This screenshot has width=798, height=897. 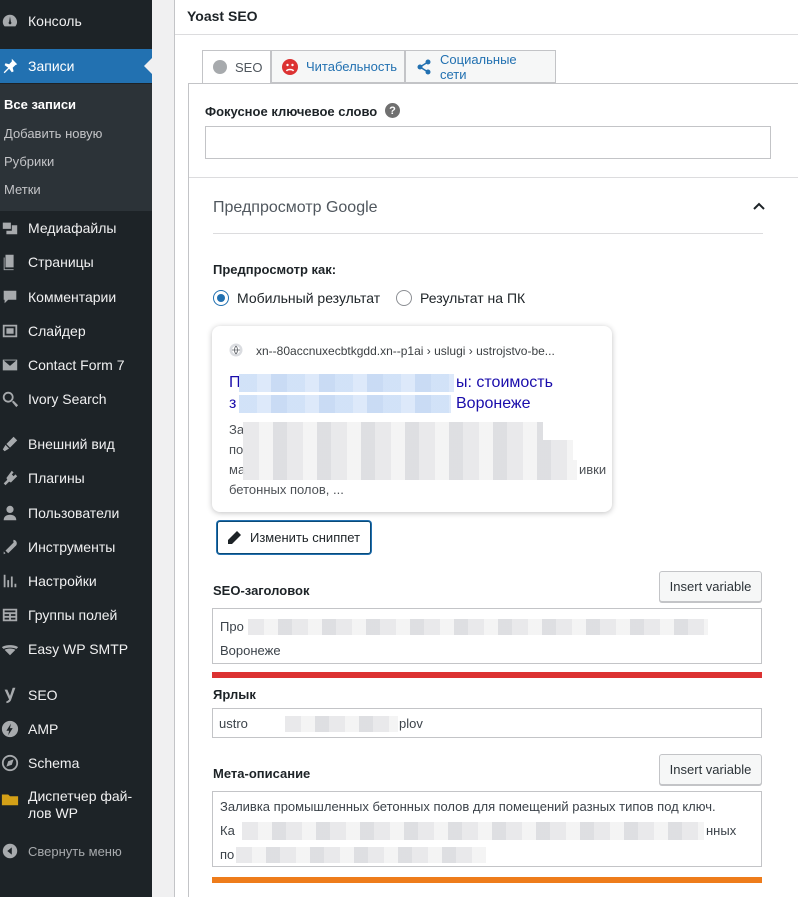 I want to click on snippet-title-line2-end: Воронеже, so click(x=493, y=403).